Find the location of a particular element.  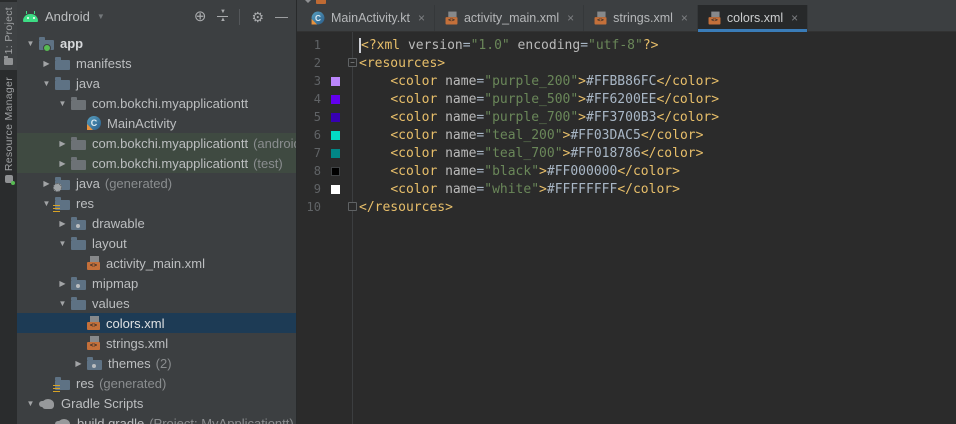

fold-marker: − is located at coordinates (352, 62).